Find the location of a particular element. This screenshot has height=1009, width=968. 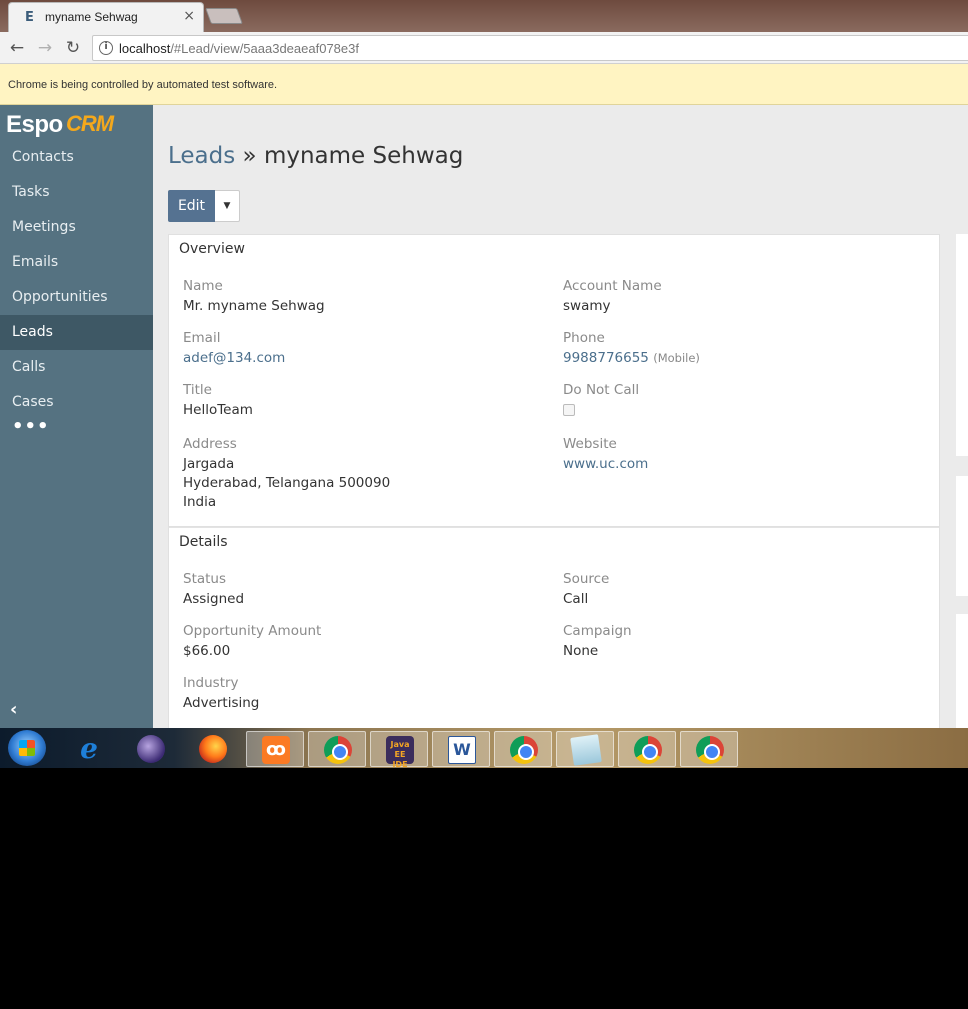

espo-favicon-icon: E is located at coordinates (29, 17).